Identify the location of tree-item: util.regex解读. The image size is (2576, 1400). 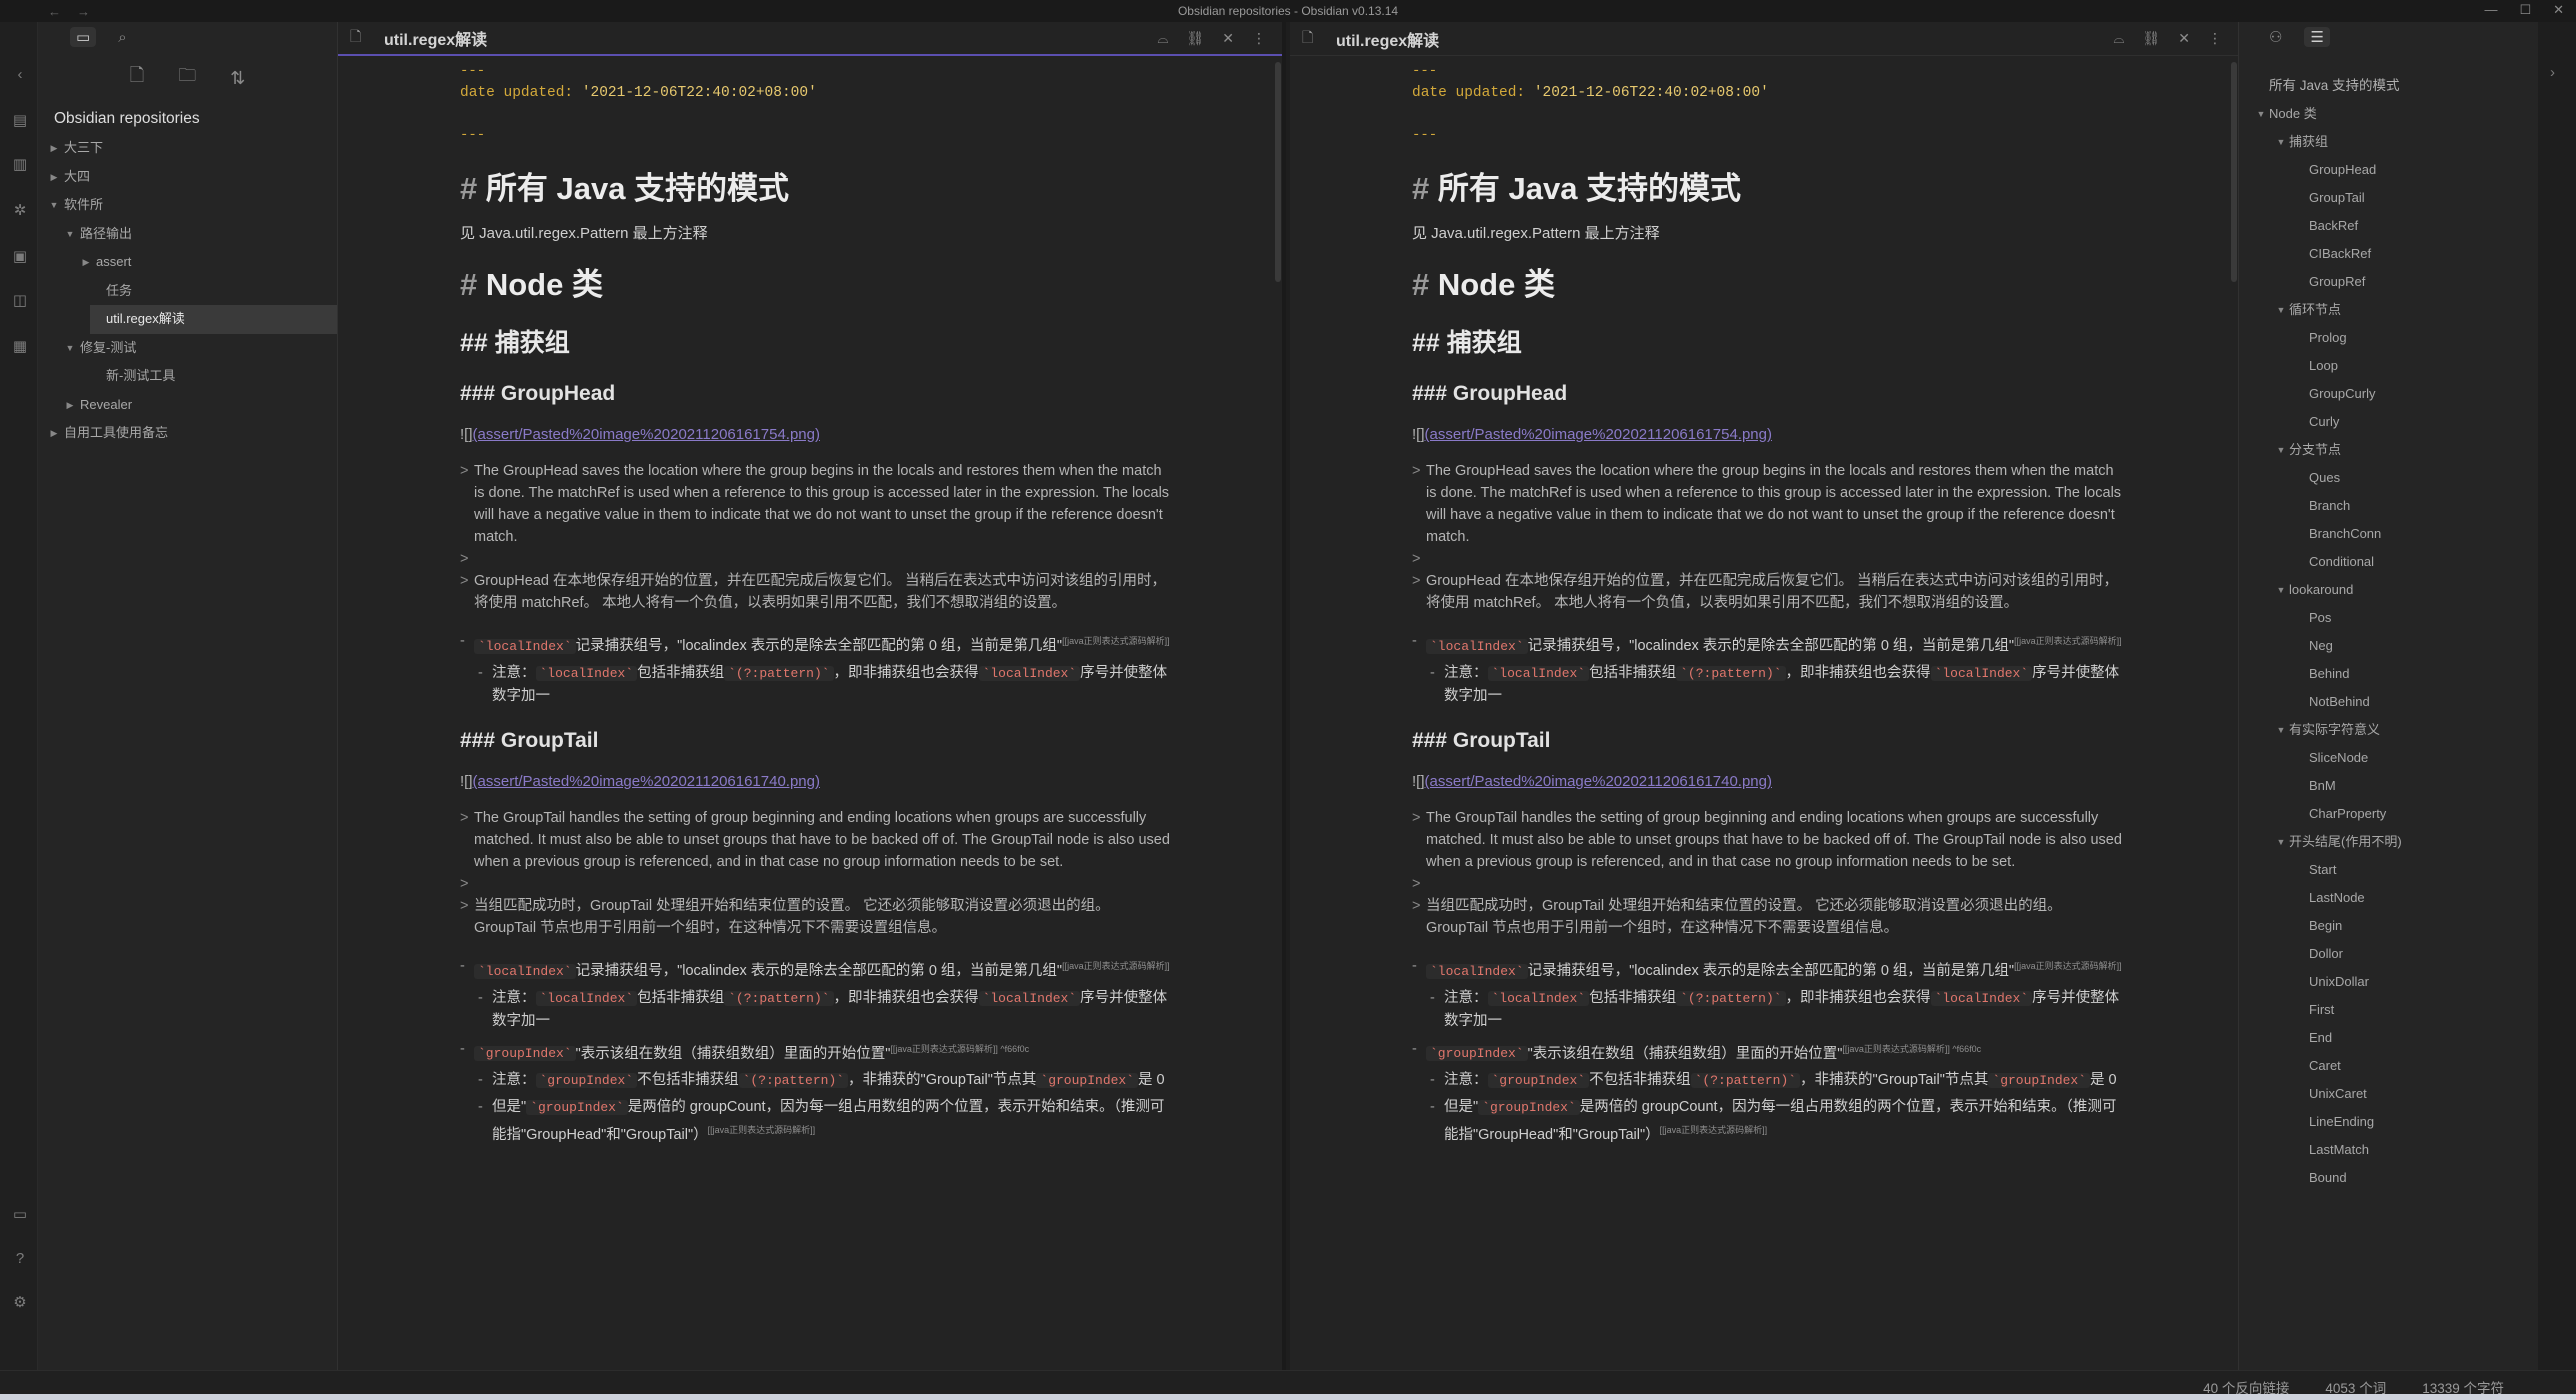
(213, 319).